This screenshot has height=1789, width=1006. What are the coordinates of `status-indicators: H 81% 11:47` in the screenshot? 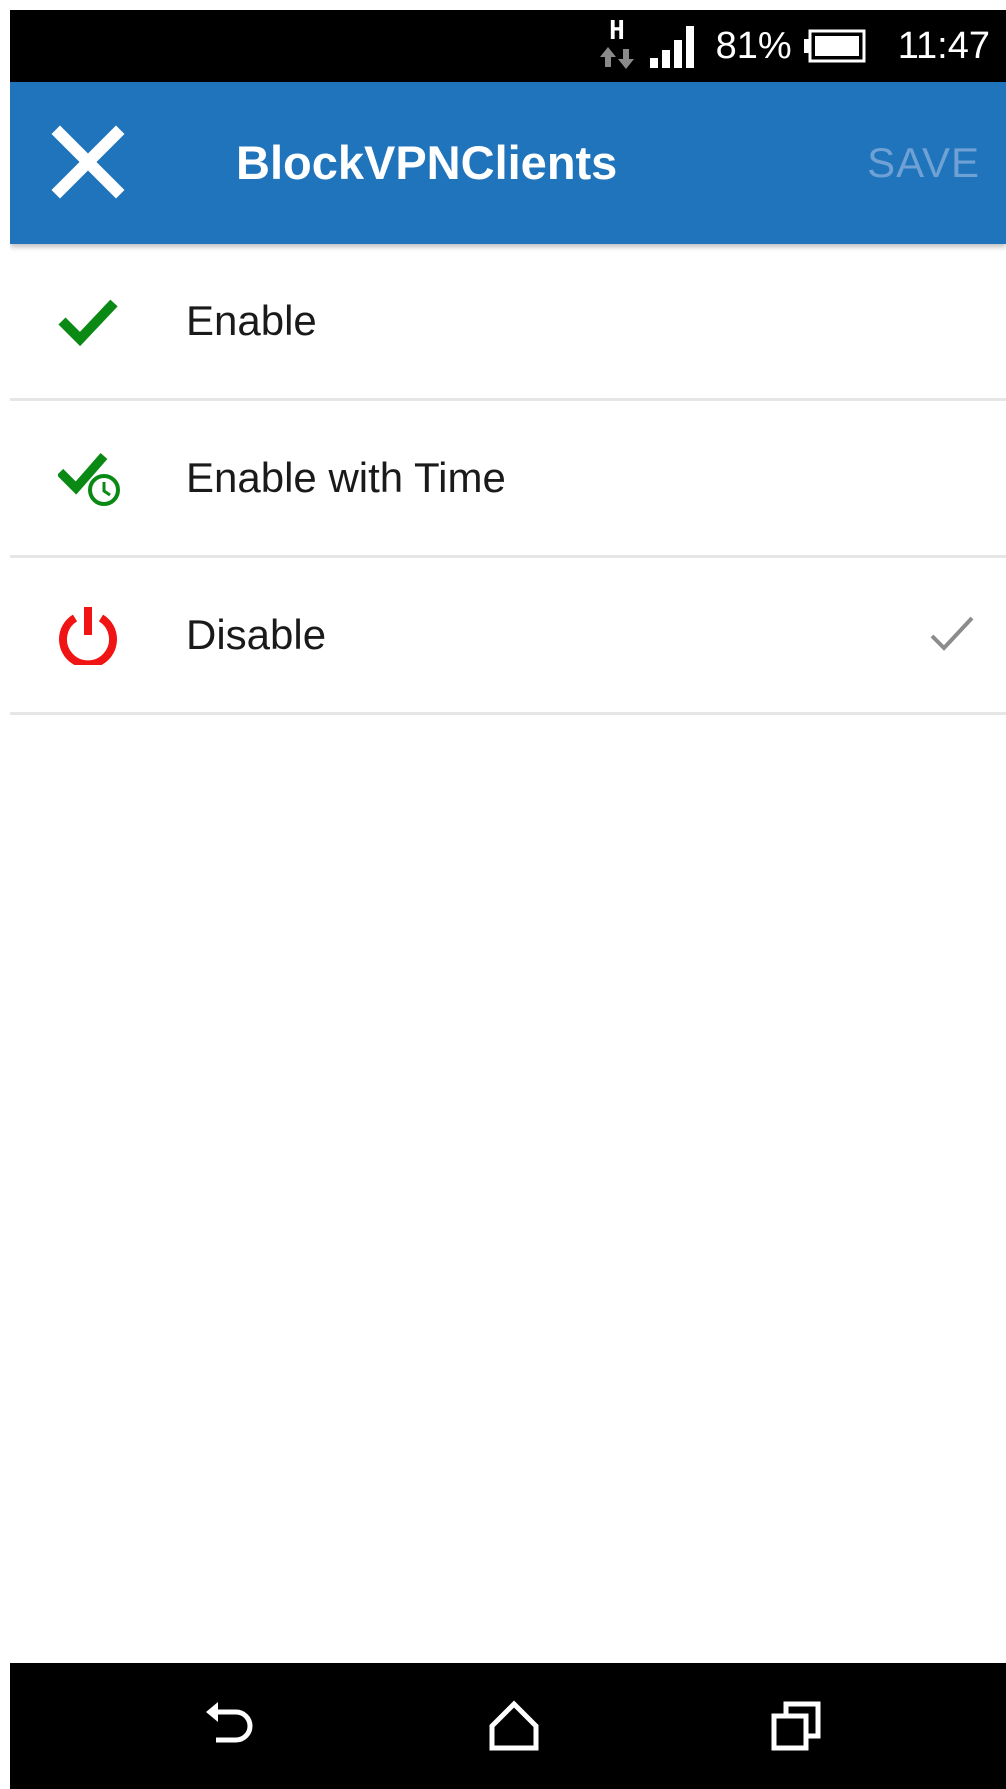 It's located at (793, 46).